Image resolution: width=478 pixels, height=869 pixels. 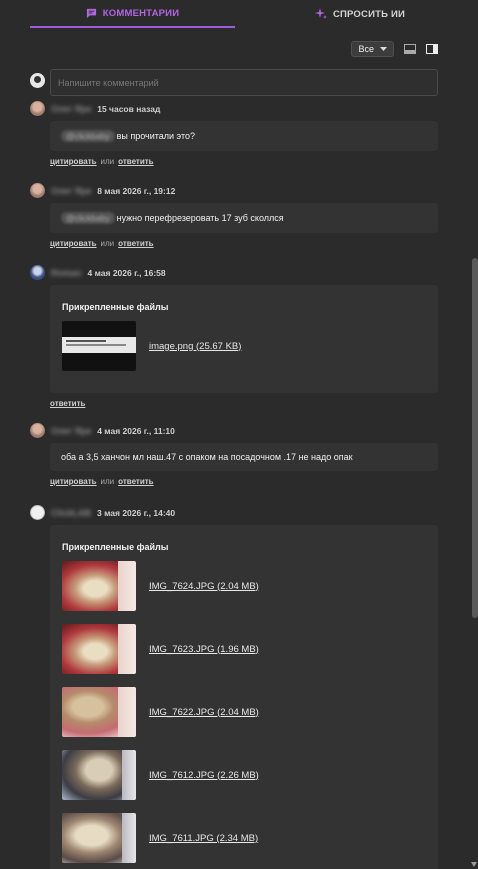 I want to click on comment-header: ClickLAB 3 мая 2026 г., 14:40, so click(x=235, y=512).